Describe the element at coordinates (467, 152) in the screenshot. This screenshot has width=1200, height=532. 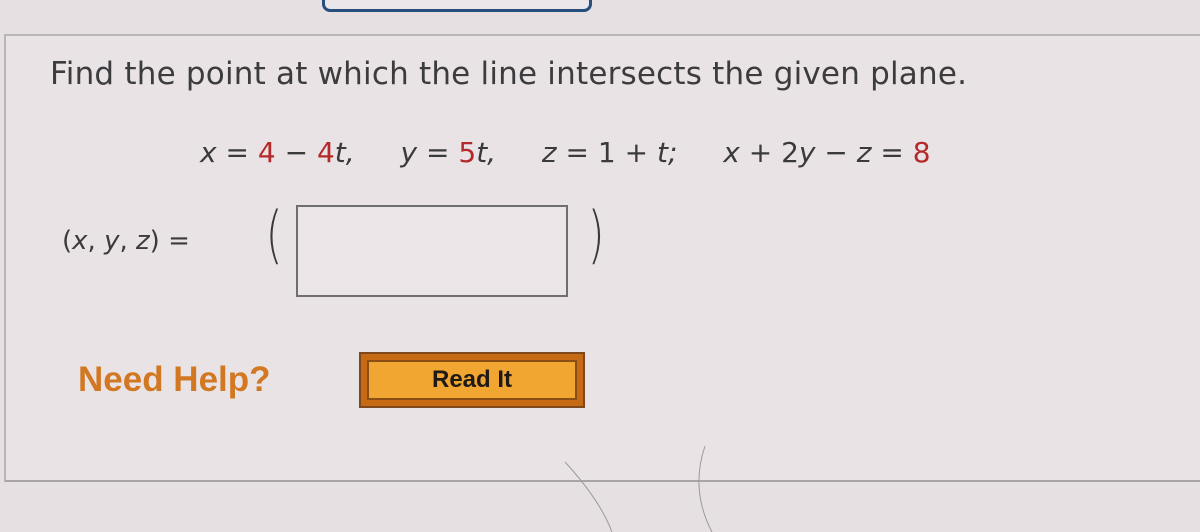
I see `y-coefficient: 5` at that location.